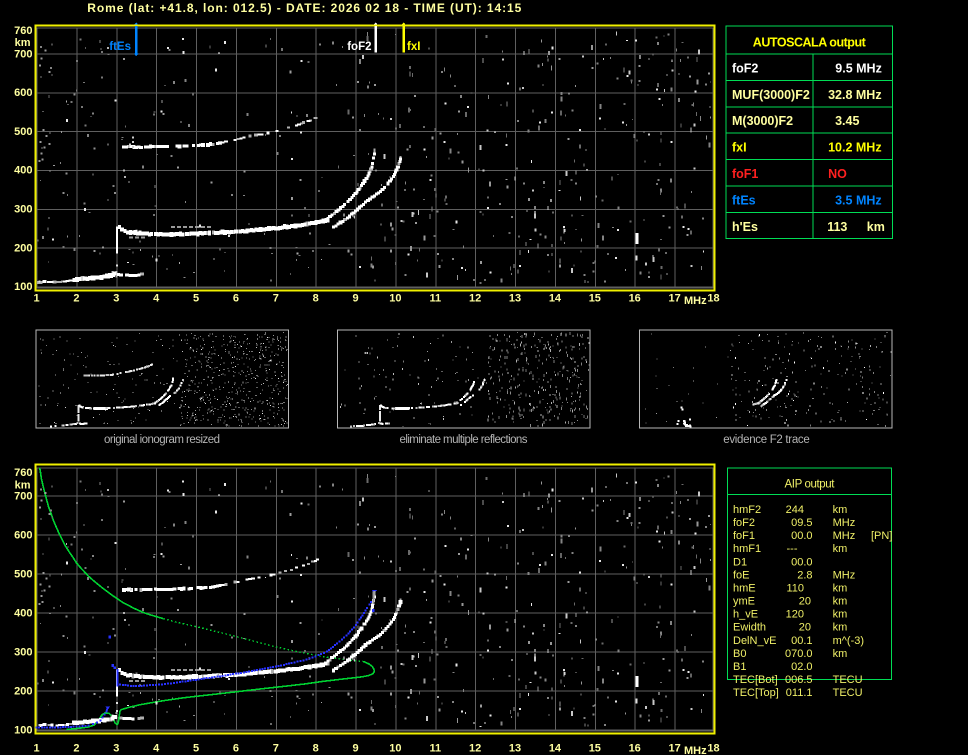  What do you see at coordinates (744, 588) in the screenshot?
I see `svg-text: hmE` at bounding box center [744, 588].